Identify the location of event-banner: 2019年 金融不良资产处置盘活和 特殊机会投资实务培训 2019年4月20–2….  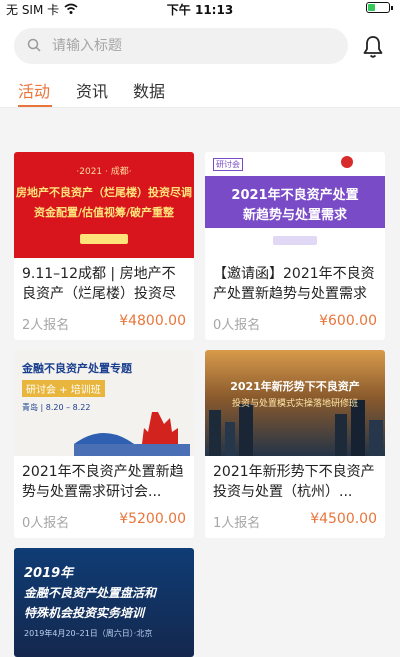
(104, 602).